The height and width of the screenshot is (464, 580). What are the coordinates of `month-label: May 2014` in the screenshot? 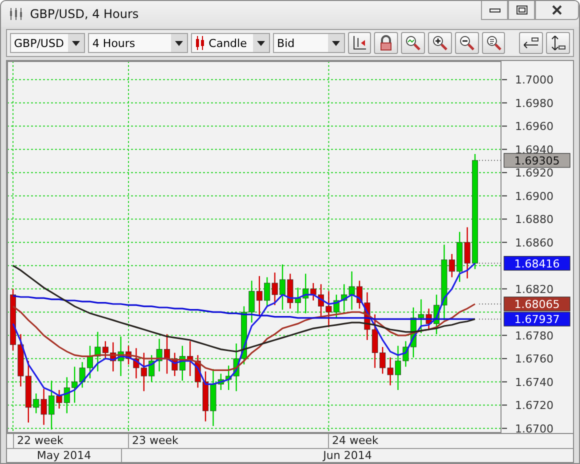 It's located at (64, 455).